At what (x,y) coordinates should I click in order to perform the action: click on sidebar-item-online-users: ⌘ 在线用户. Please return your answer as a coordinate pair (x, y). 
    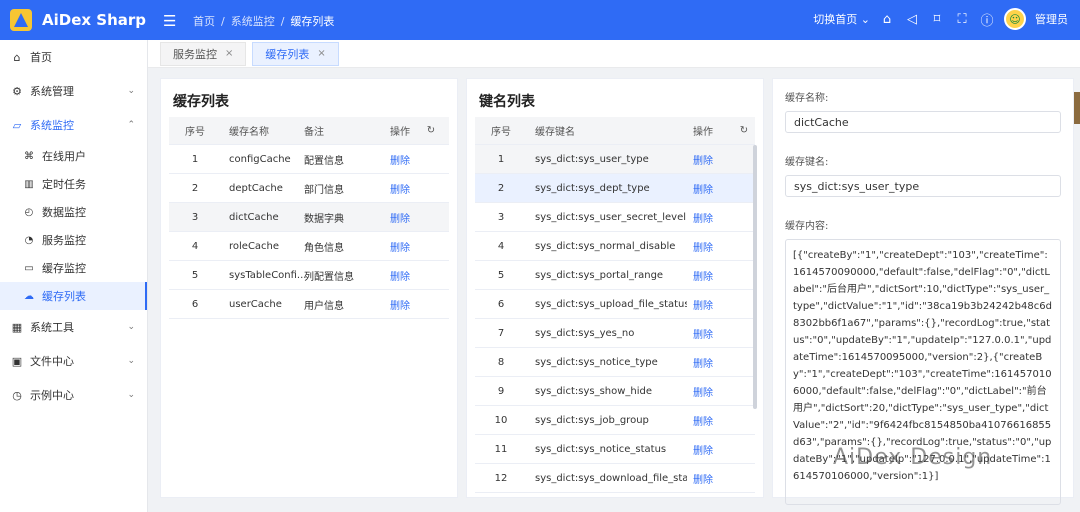
    Looking at the image, I should click on (73, 156).